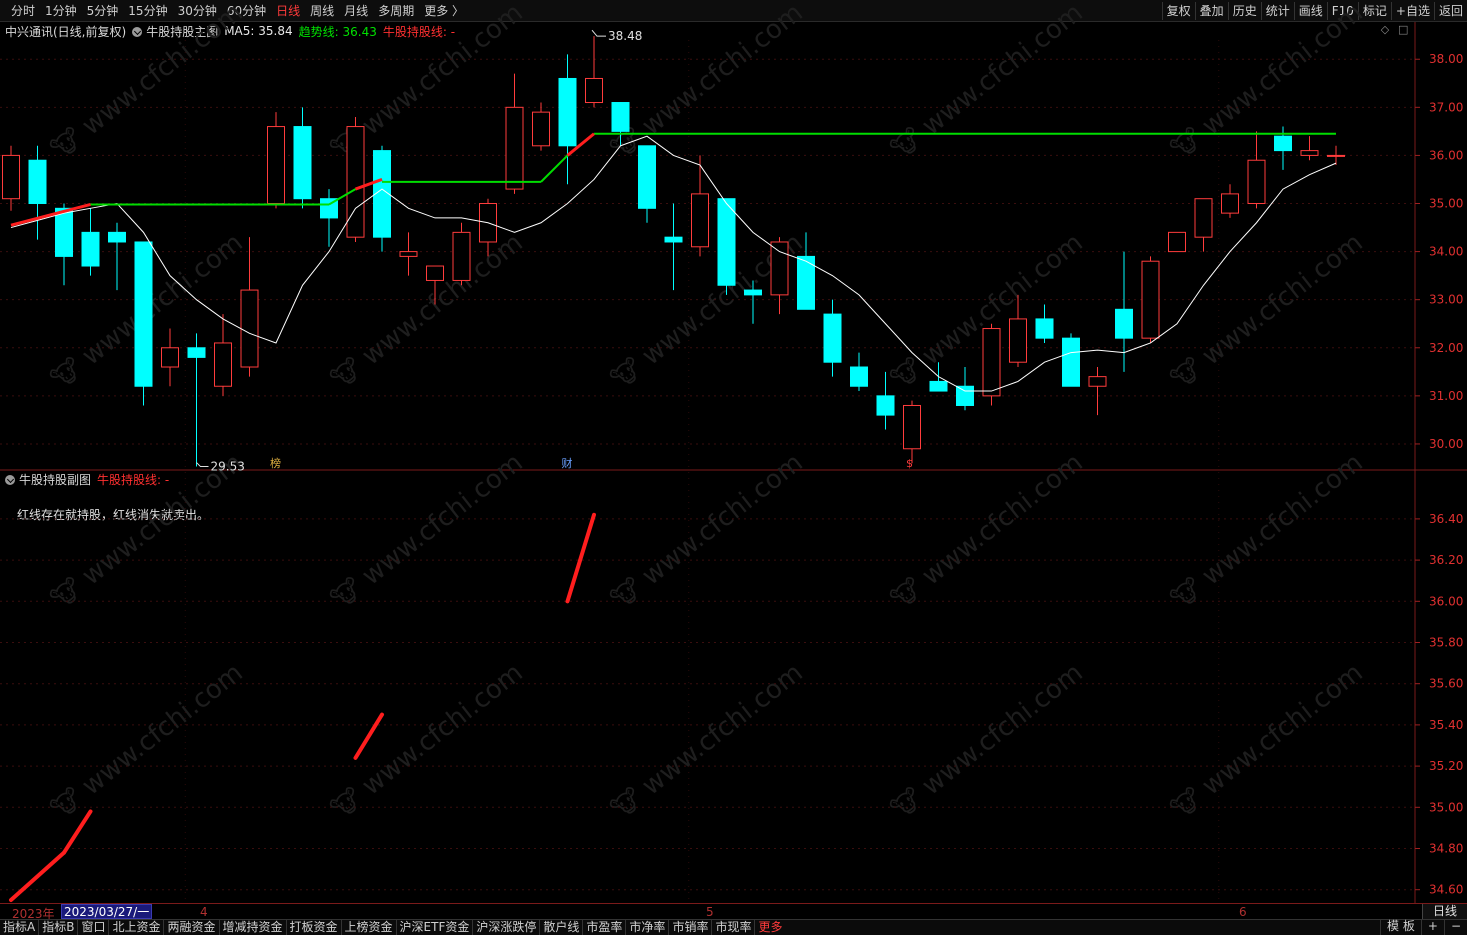 The height and width of the screenshot is (935, 1467). What do you see at coordinates (562, 927) in the screenshot?
I see `indicator-tab-10: 散户线` at bounding box center [562, 927].